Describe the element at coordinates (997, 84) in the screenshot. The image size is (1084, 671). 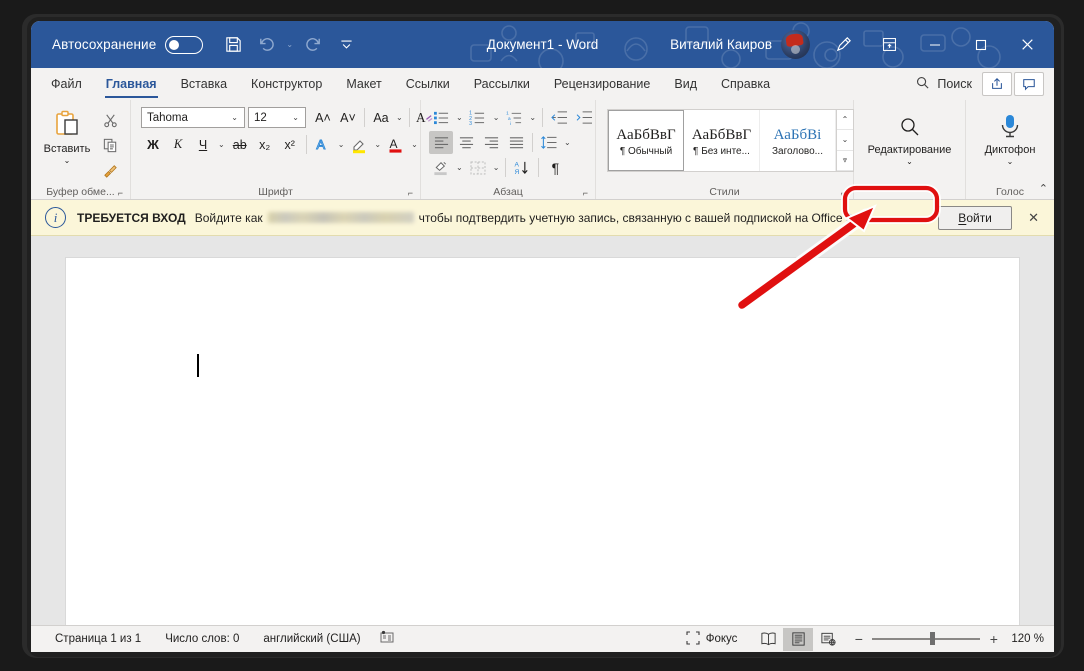
I see `share-icon` at that location.